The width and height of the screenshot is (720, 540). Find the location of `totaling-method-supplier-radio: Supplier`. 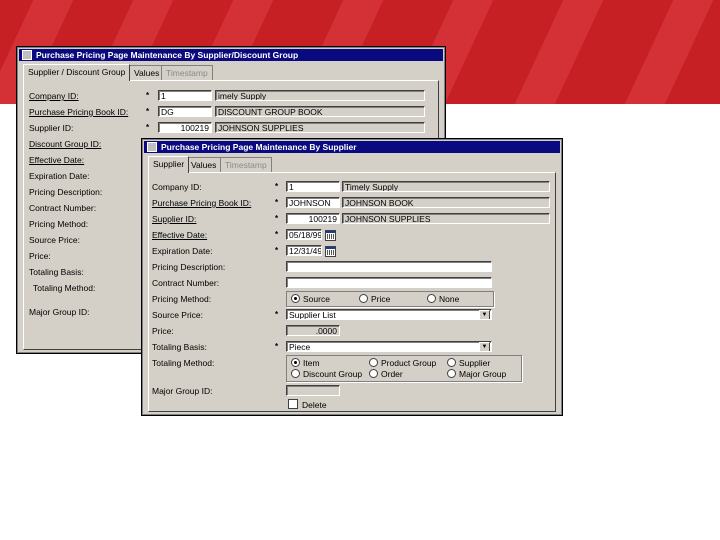

totaling-method-supplier-radio: Supplier is located at coordinates (468, 363).